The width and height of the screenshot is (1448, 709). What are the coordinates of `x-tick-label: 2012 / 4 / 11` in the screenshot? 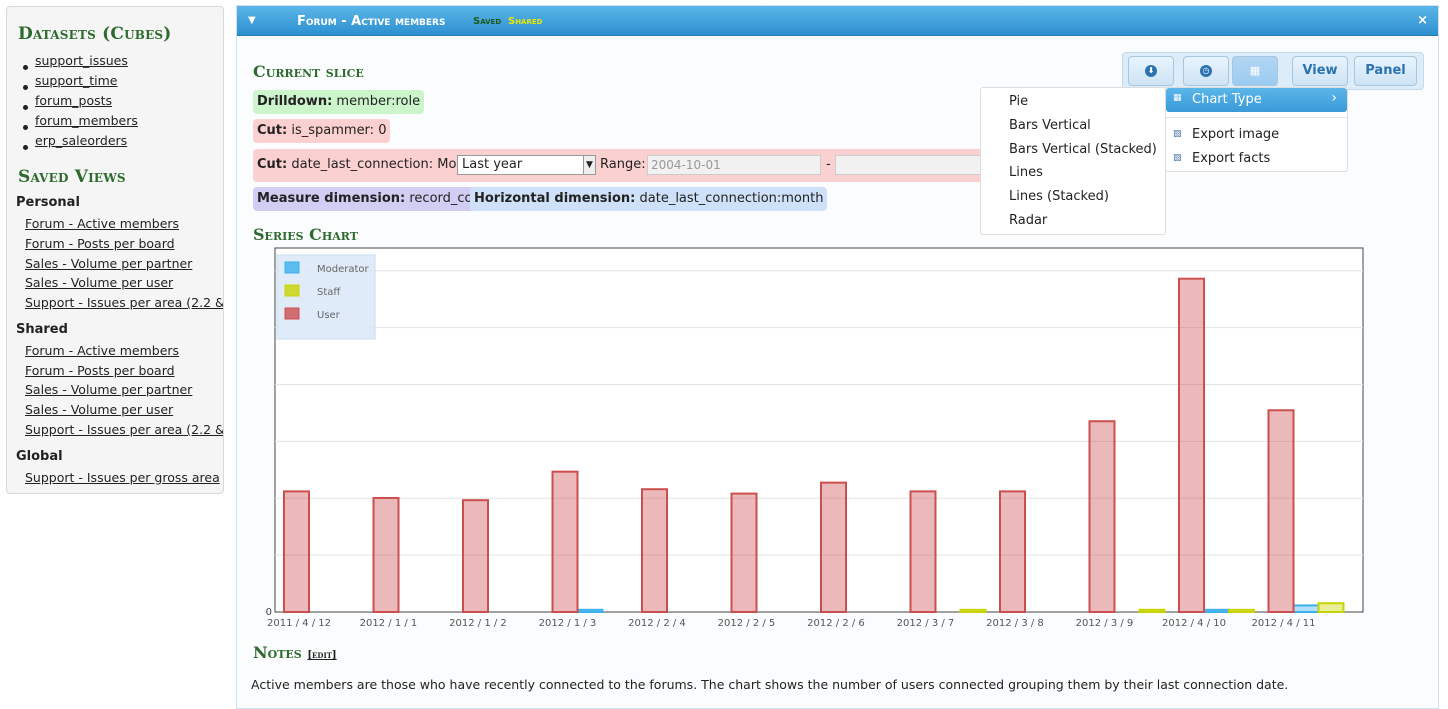 It's located at (1284, 623).